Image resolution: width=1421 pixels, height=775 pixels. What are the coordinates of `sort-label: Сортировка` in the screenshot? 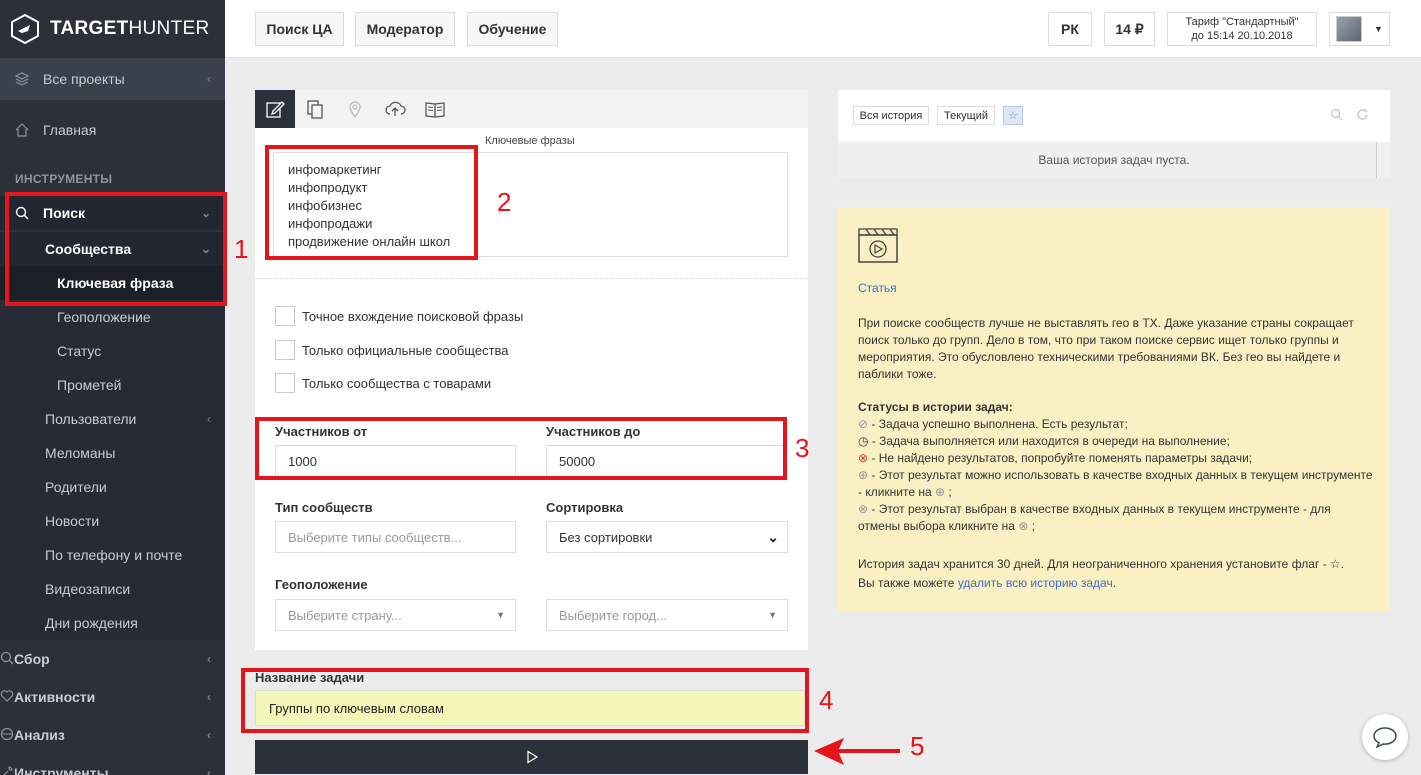 It's located at (585, 507).